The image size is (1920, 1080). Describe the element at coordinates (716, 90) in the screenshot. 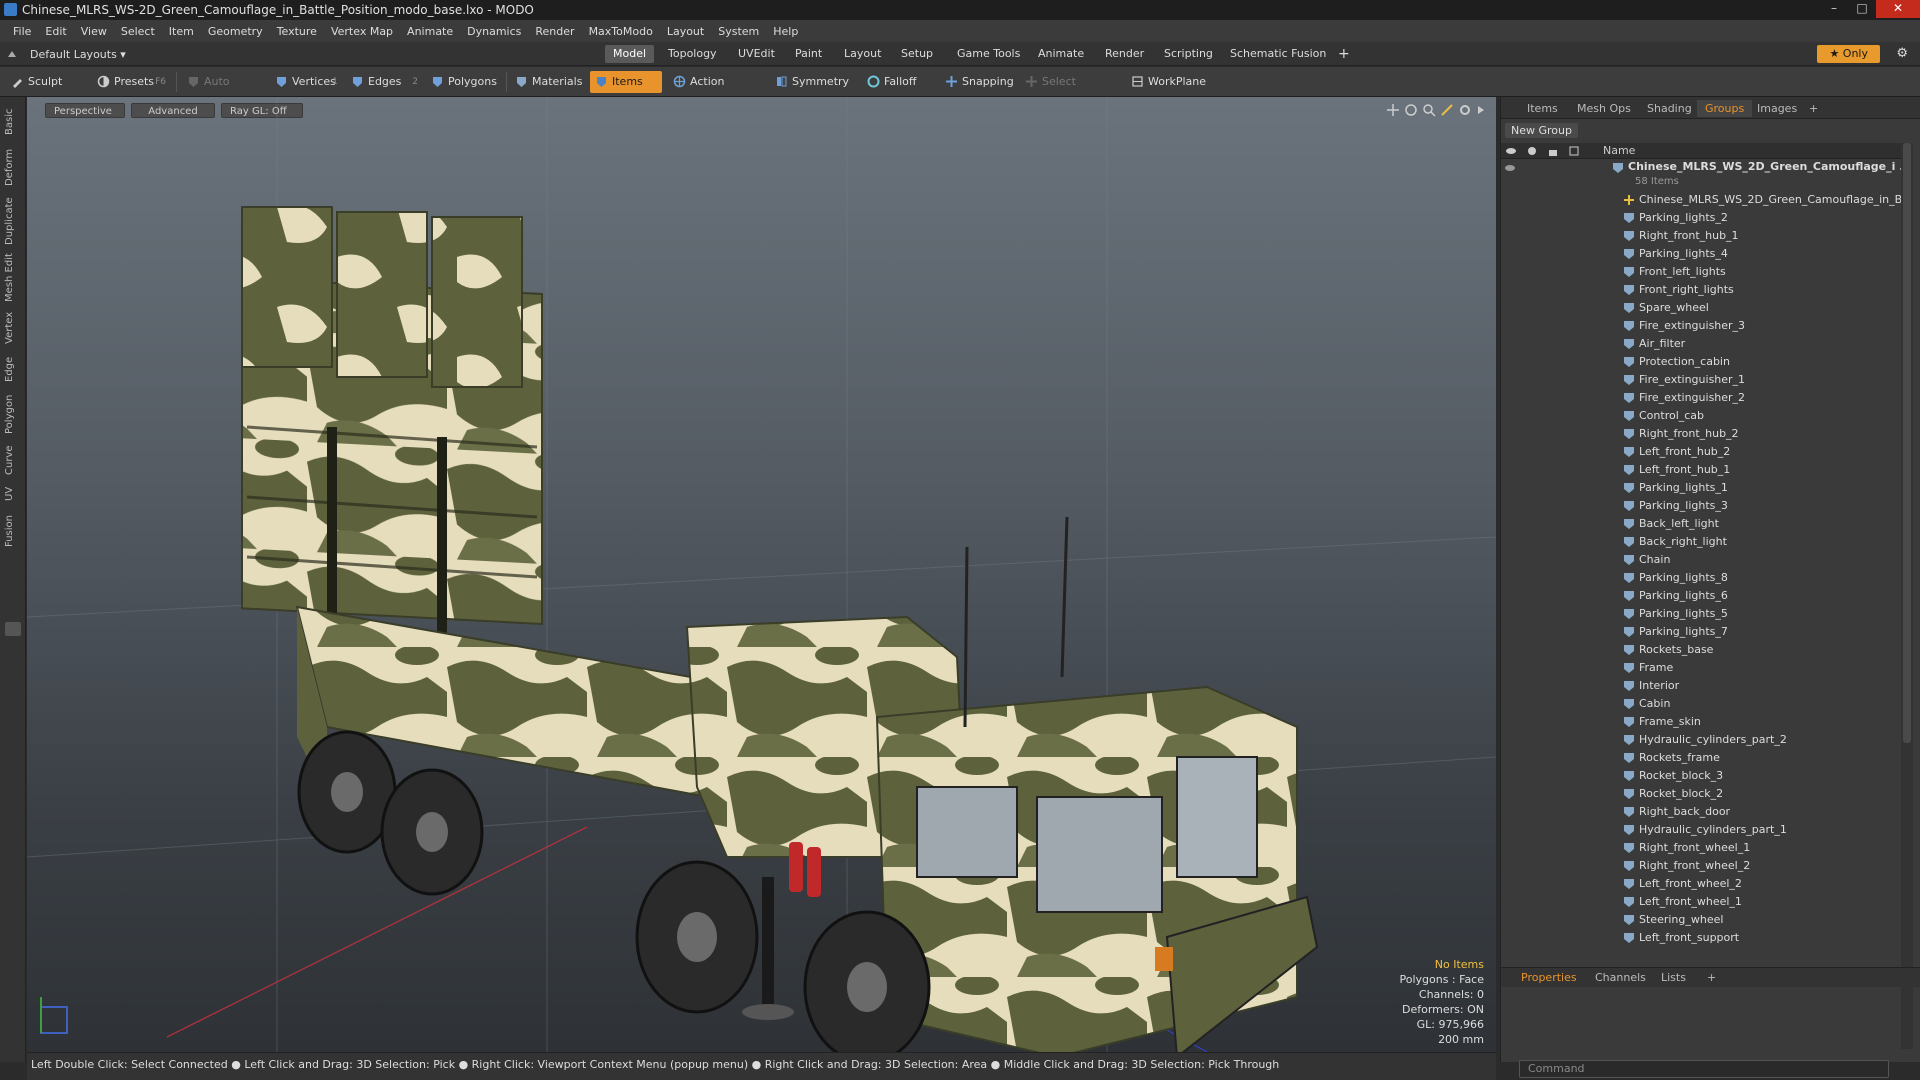

I see `action-center-button: Action Center` at that location.